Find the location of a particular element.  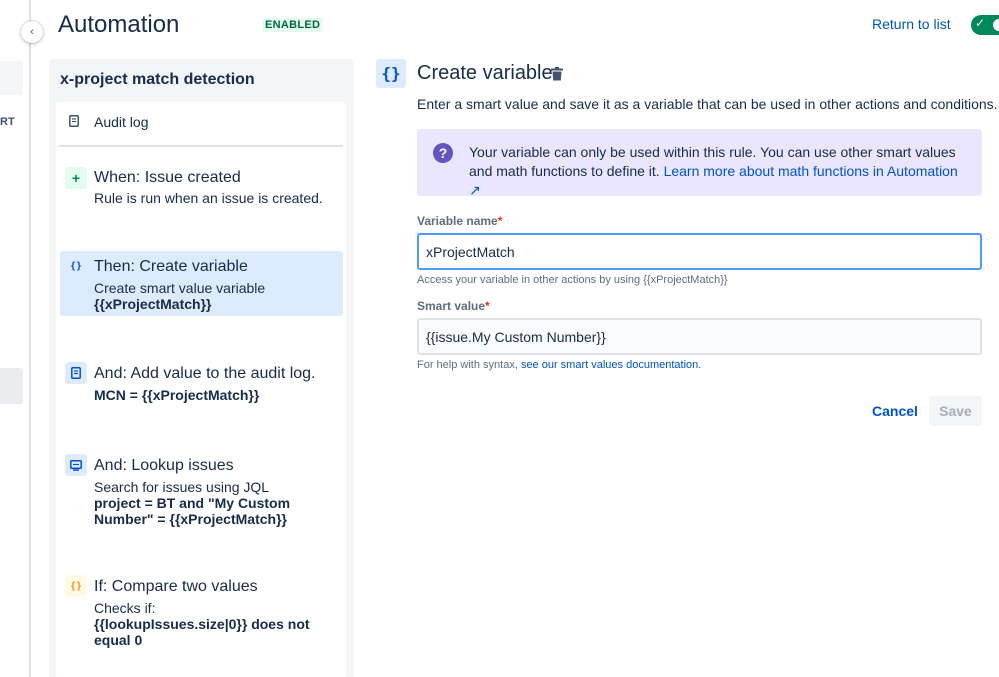

smart-value-field is located at coordinates (699, 336).